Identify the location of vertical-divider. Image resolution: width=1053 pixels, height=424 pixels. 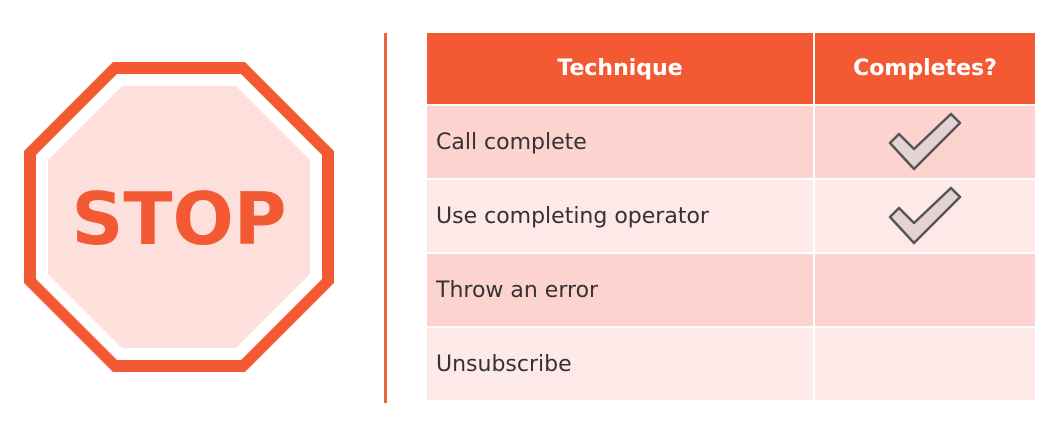
(385, 218).